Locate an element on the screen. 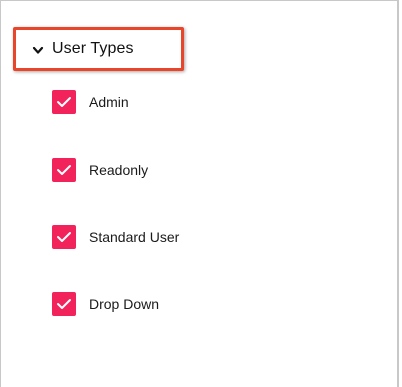 The height and width of the screenshot is (387, 402). admin-checkbox is located at coordinates (64, 102).